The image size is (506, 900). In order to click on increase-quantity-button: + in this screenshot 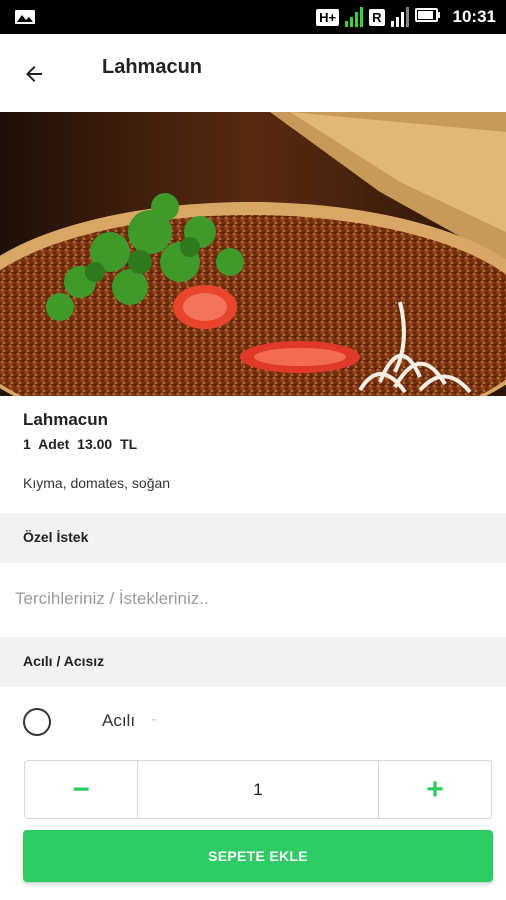, I will do `click(435, 789)`.